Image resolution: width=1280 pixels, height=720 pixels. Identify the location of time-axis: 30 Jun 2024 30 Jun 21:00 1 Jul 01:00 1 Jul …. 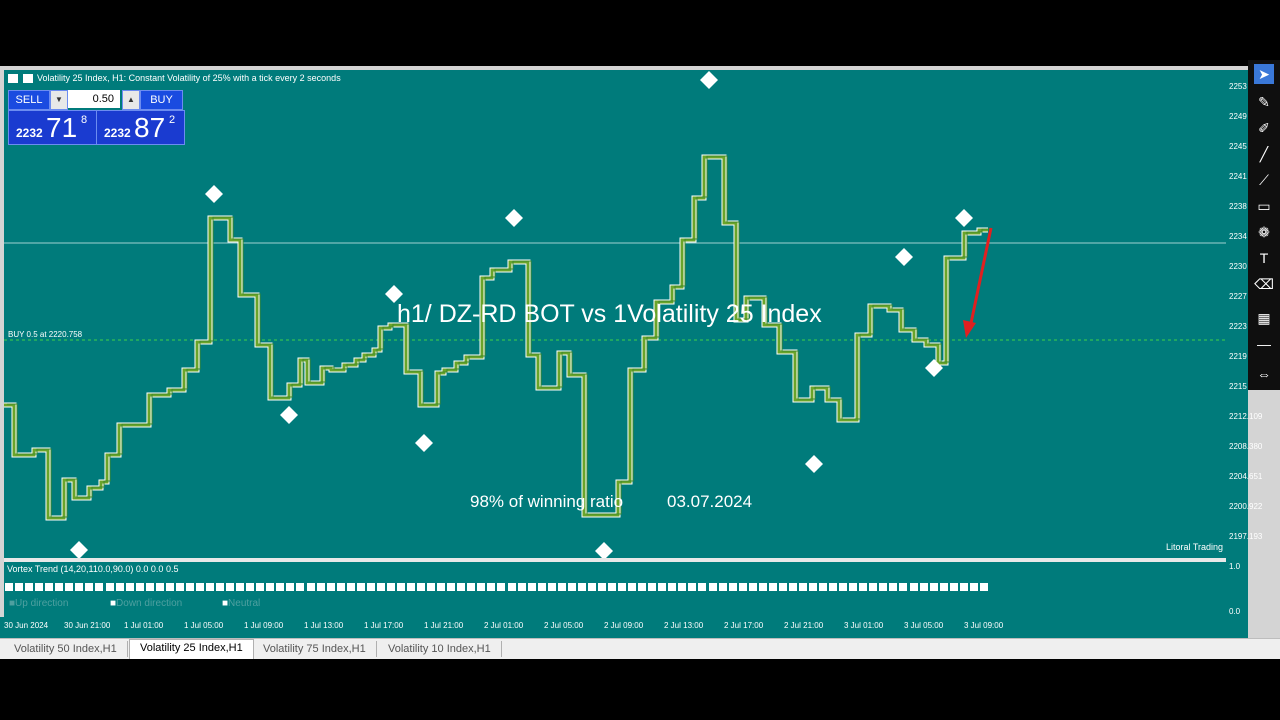
(624, 627).